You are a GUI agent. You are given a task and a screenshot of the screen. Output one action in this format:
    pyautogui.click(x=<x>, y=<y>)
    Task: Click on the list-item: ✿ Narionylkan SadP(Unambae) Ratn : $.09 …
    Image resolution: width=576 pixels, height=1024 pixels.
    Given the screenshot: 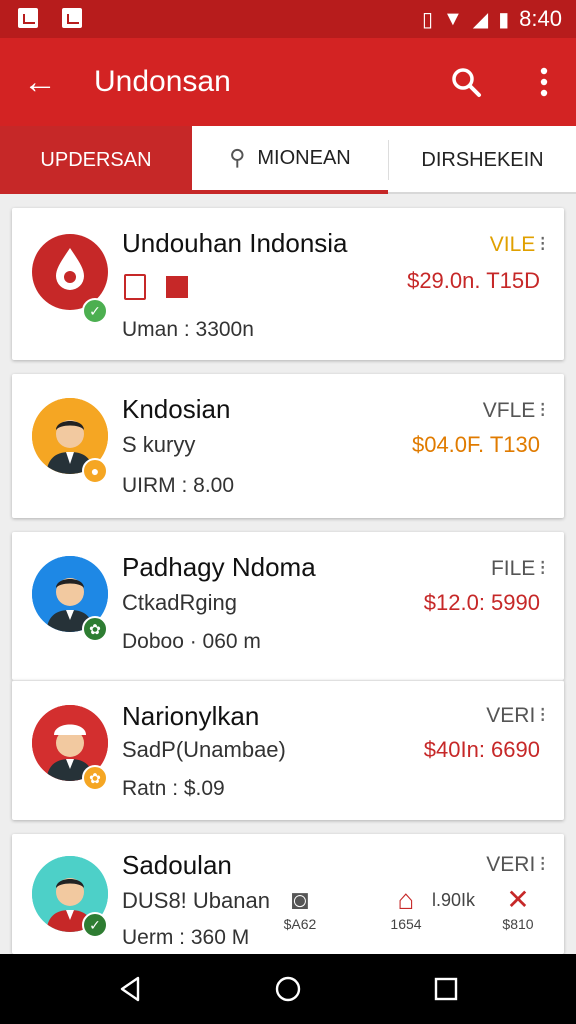 What is the action you would take?
    pyautogui.click(x=288, y=750)
    